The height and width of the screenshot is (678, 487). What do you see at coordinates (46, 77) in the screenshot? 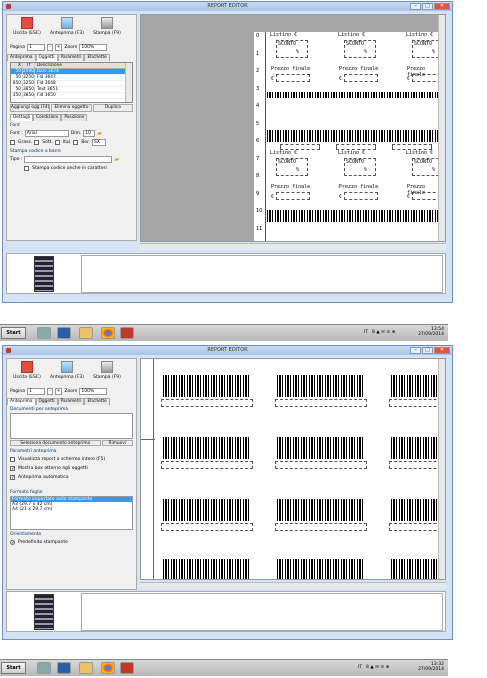
I see `cell-desc: Fld 3647` at bounding box center [46, 77].